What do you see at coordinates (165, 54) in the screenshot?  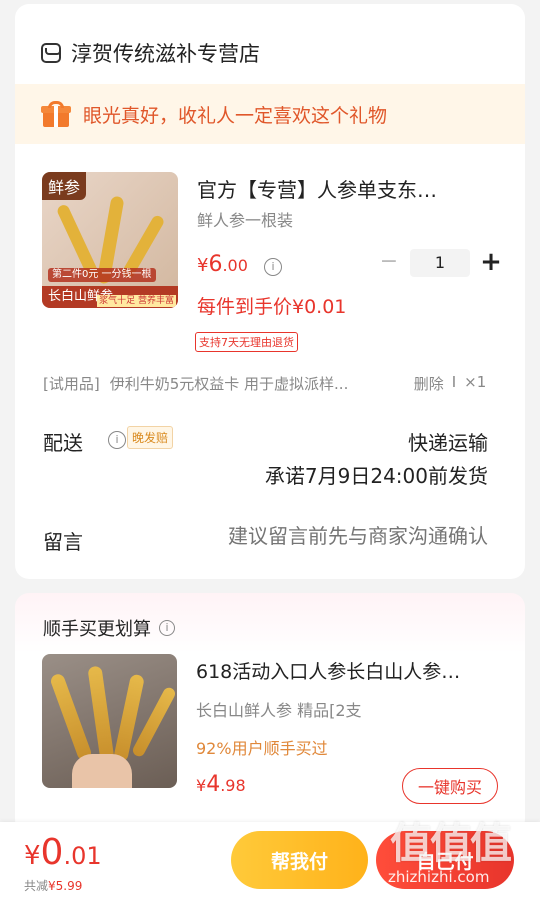 I see `store-name: 淳贺传统滋补专营店` at bounding box center [165, 54].